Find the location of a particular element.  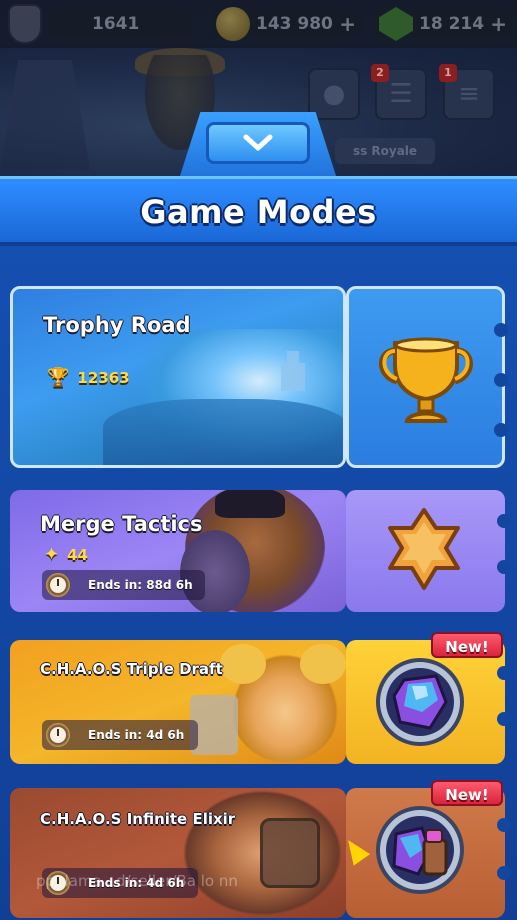

event-timer: Ends in: 88d 6h is located at coordinates (123, 585).